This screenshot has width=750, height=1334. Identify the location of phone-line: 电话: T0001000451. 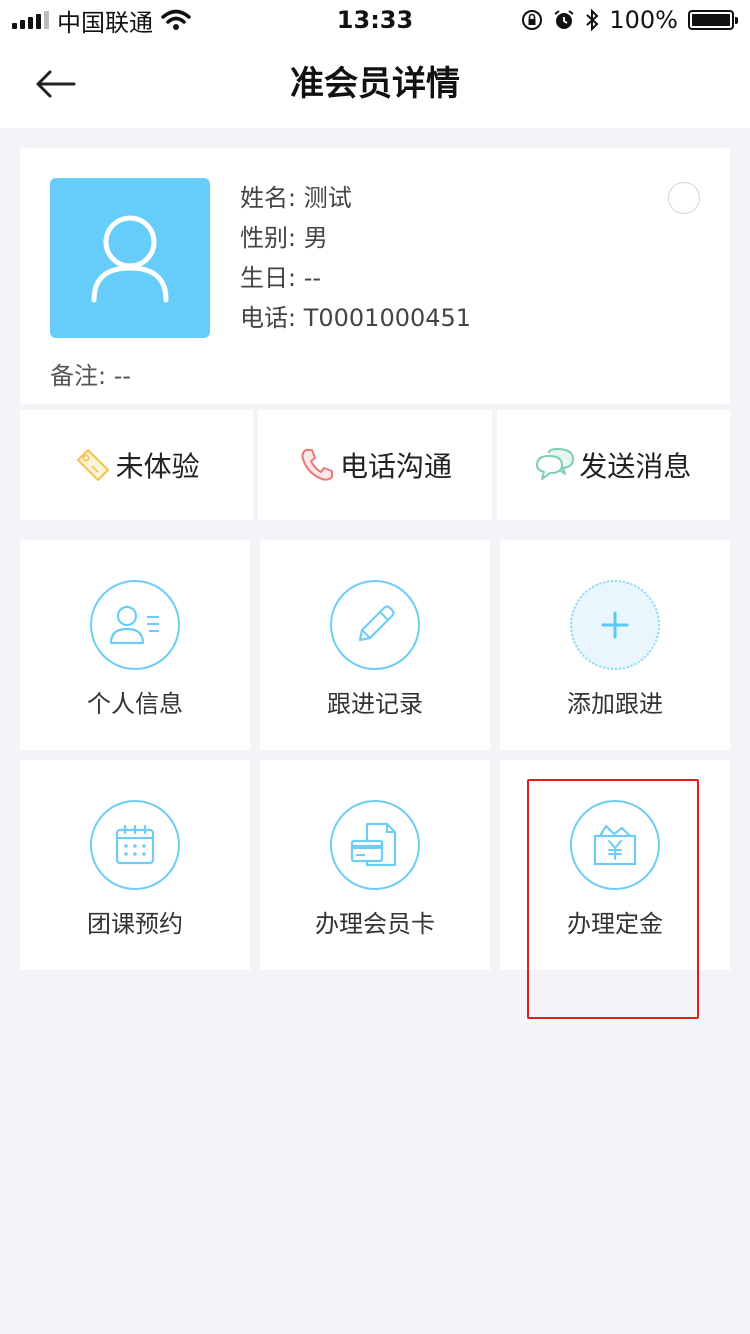
(356, 318).